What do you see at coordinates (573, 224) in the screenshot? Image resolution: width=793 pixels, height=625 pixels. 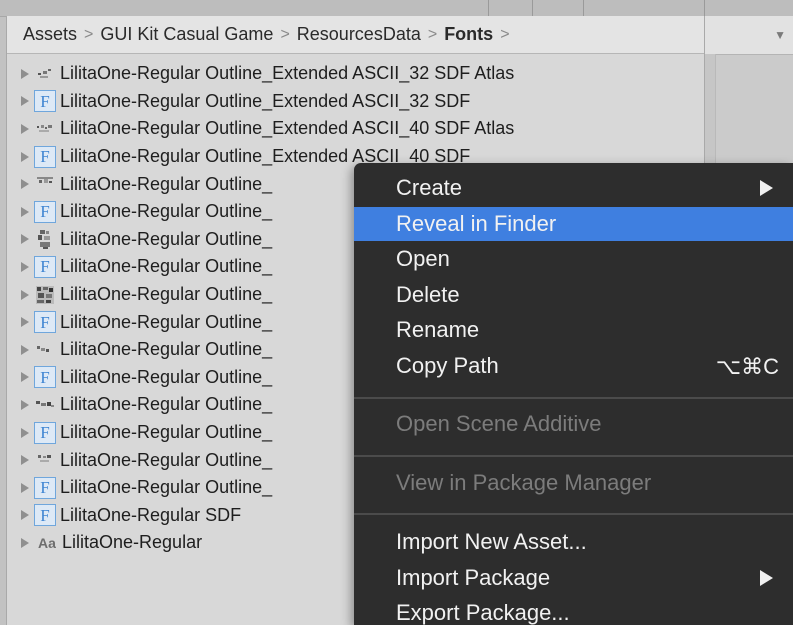 I see `menu-item-reveal-in-finder: Reveal in Finder` at bounding box center [573, 224].